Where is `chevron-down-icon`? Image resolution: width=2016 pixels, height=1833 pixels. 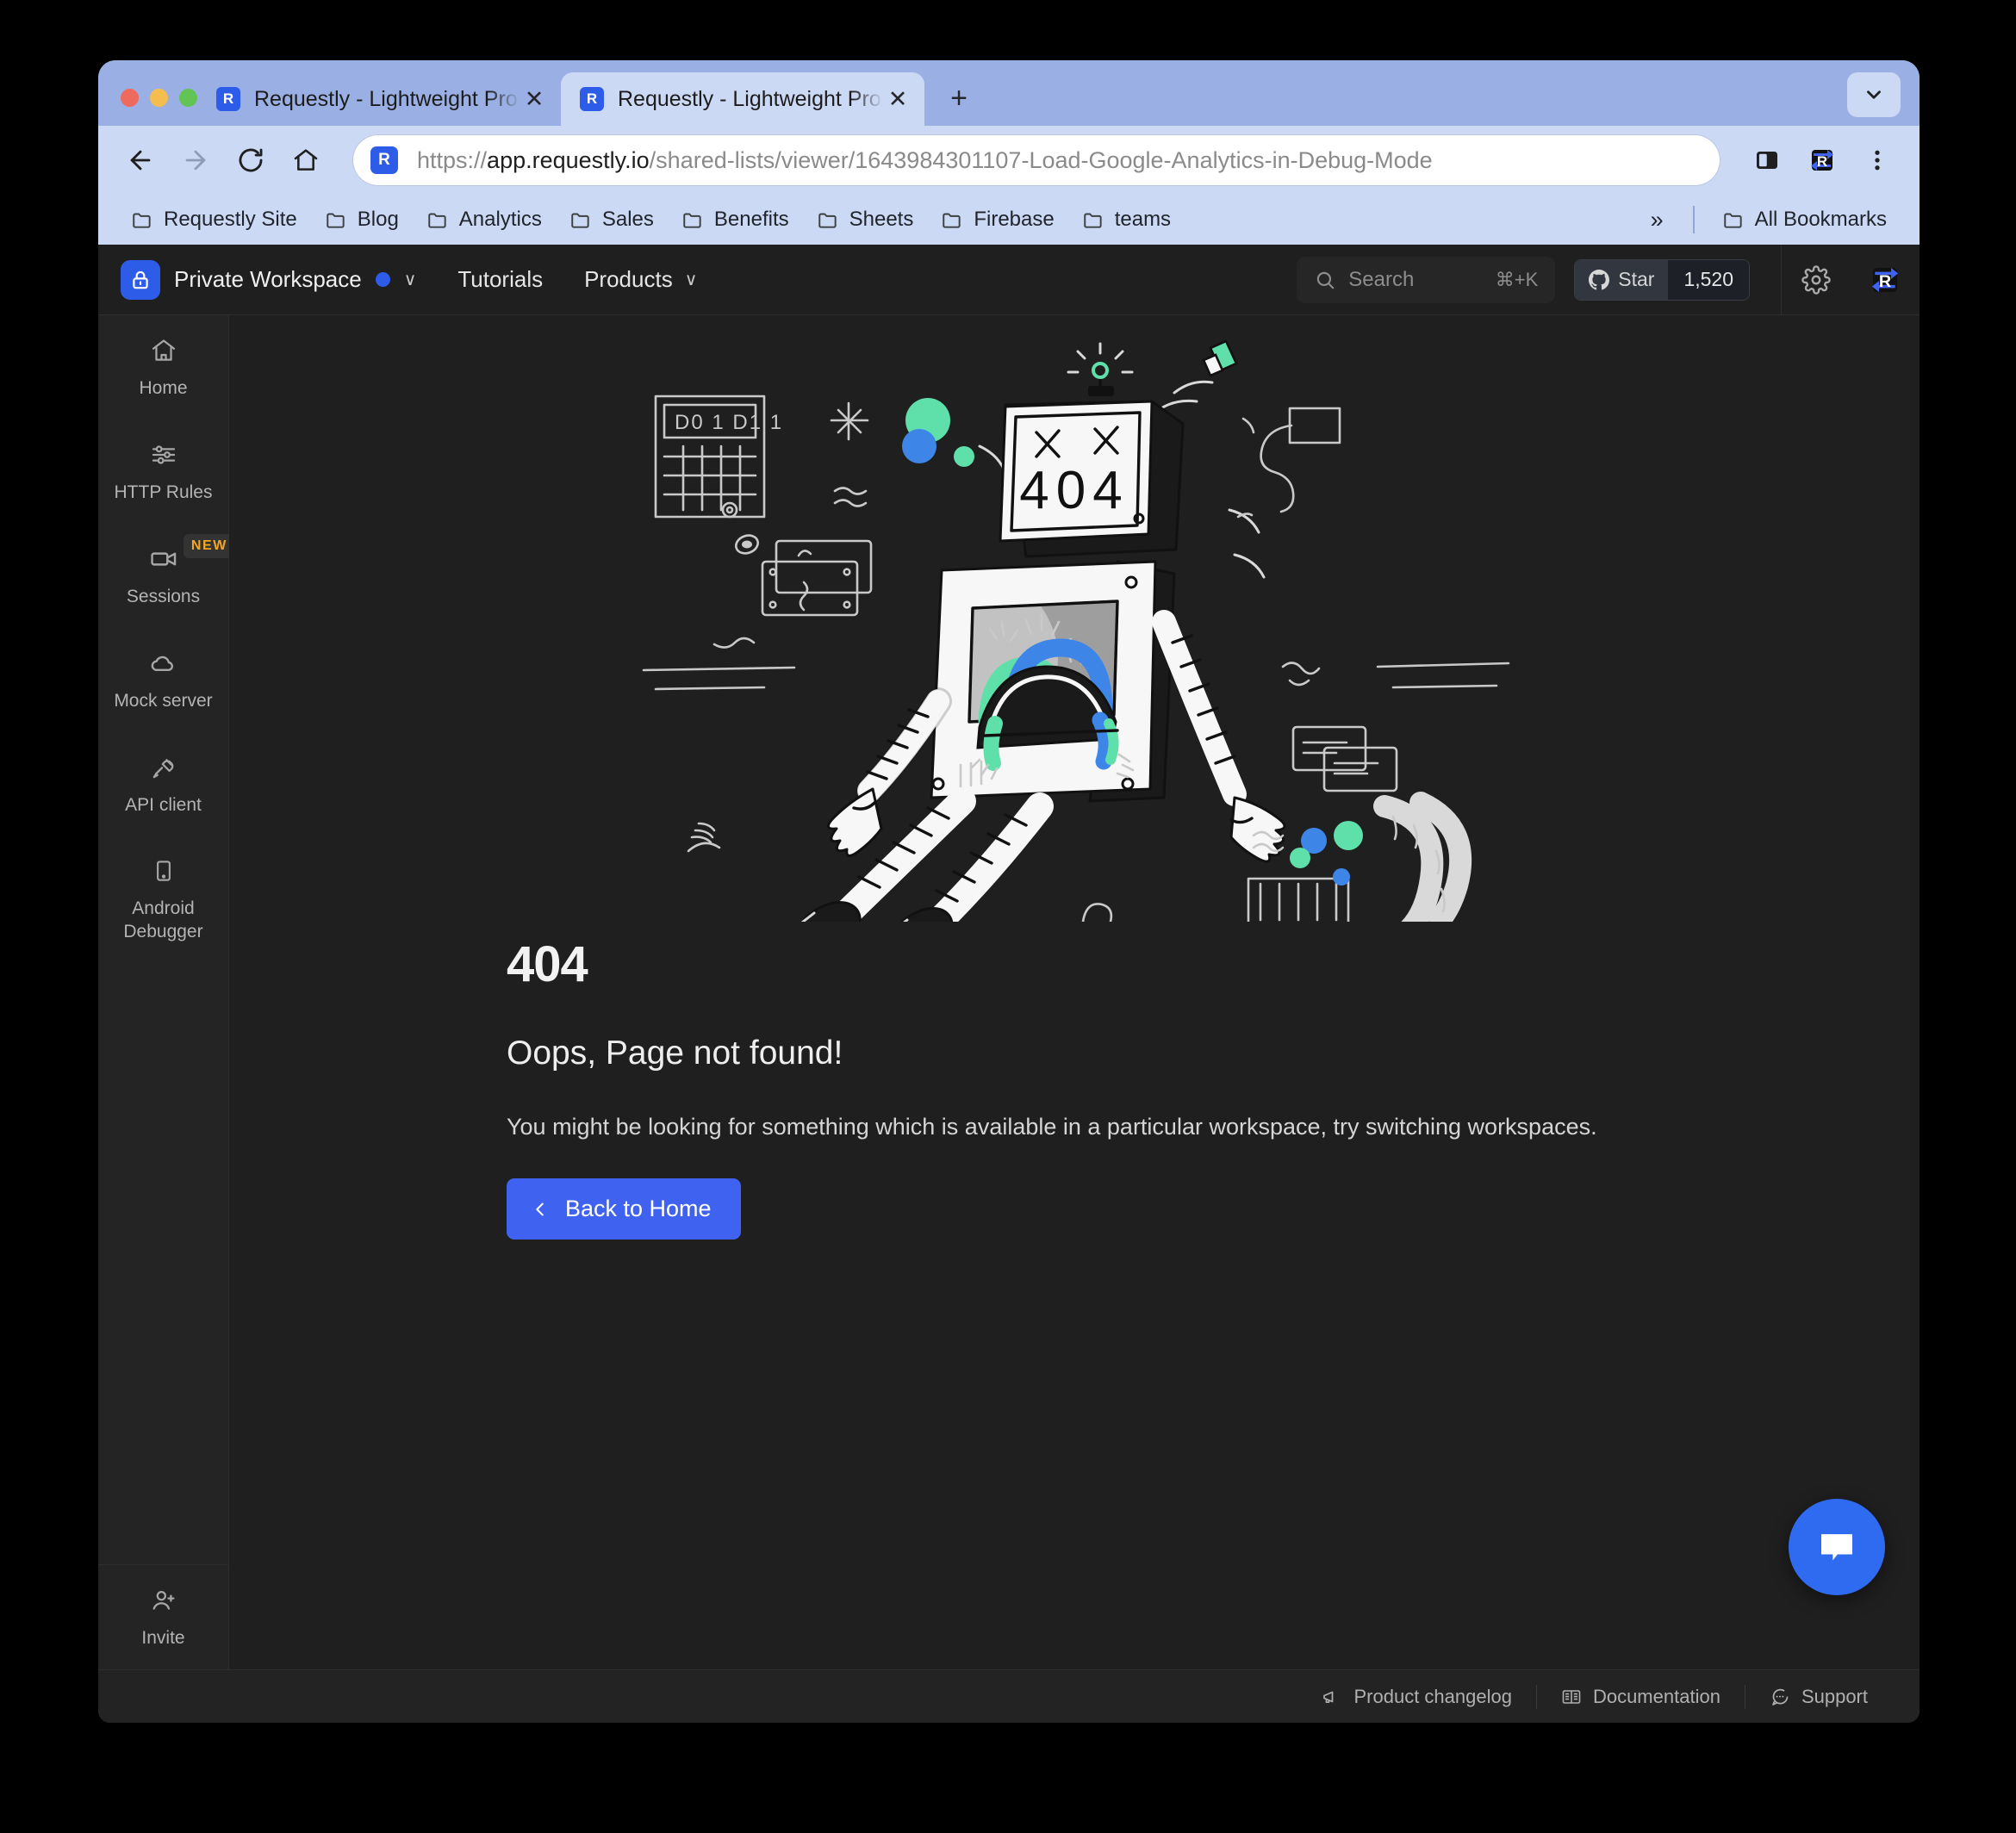
chevron-down-icon is located at coordinates (1874, 95).